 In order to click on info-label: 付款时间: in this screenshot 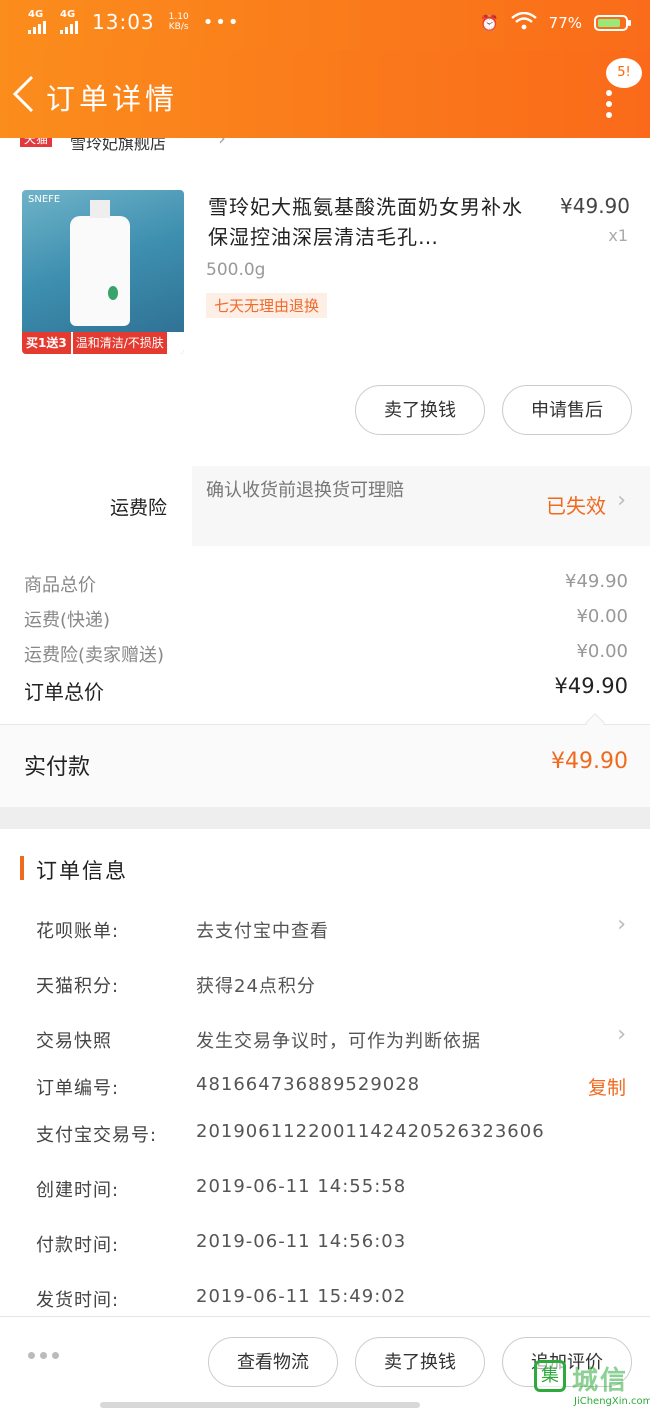, I will do `click(78, 1245)`.